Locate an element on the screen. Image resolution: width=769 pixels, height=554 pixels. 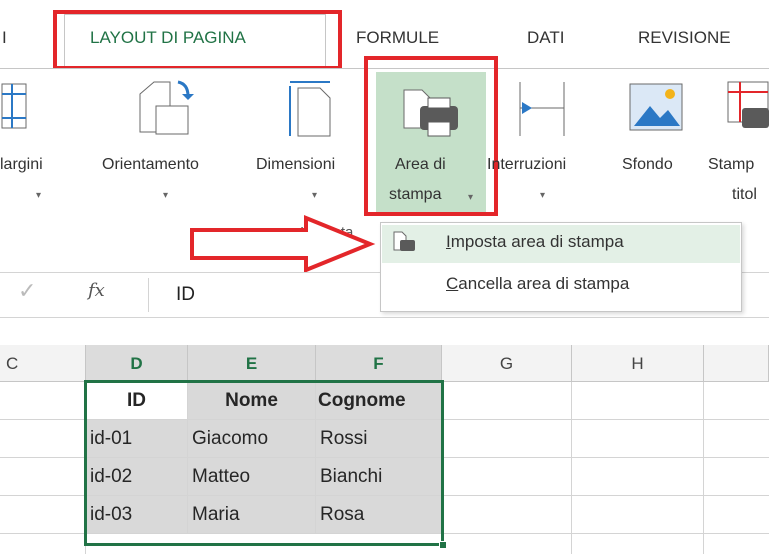
print-area-small-icon is located at coordinates (404, 243).